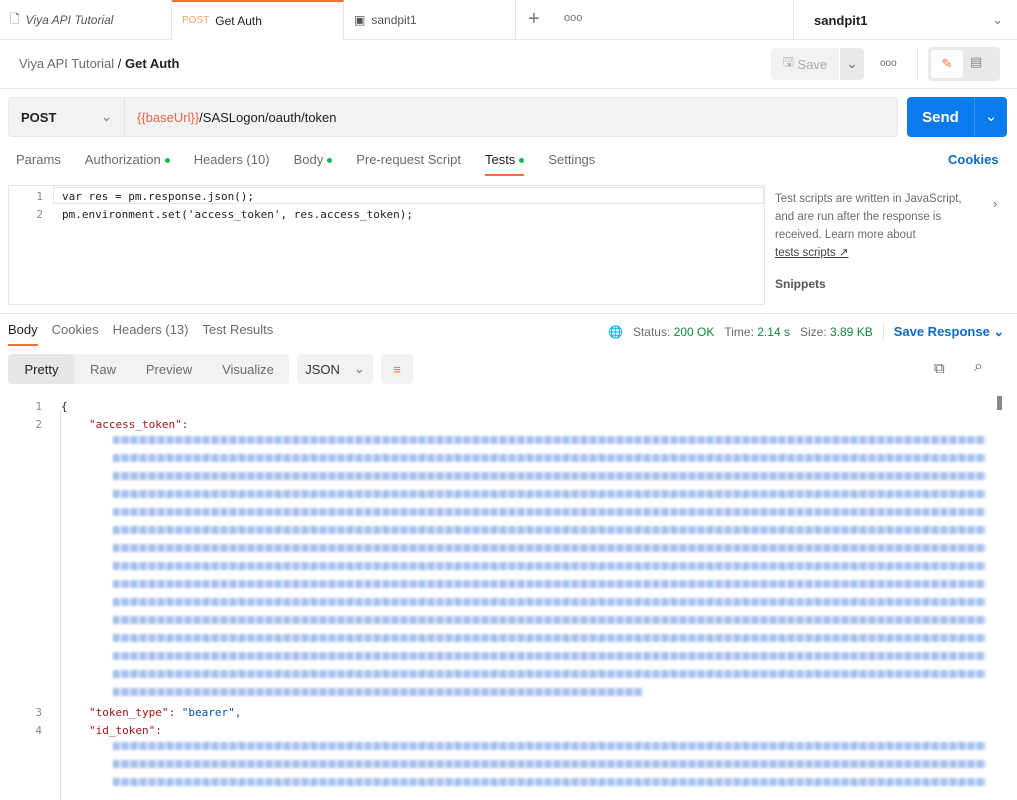 The image size is (1017, 800). I want to click on response-tabs: Body Cookies Headers (13) Test Results, so click(147, 334).